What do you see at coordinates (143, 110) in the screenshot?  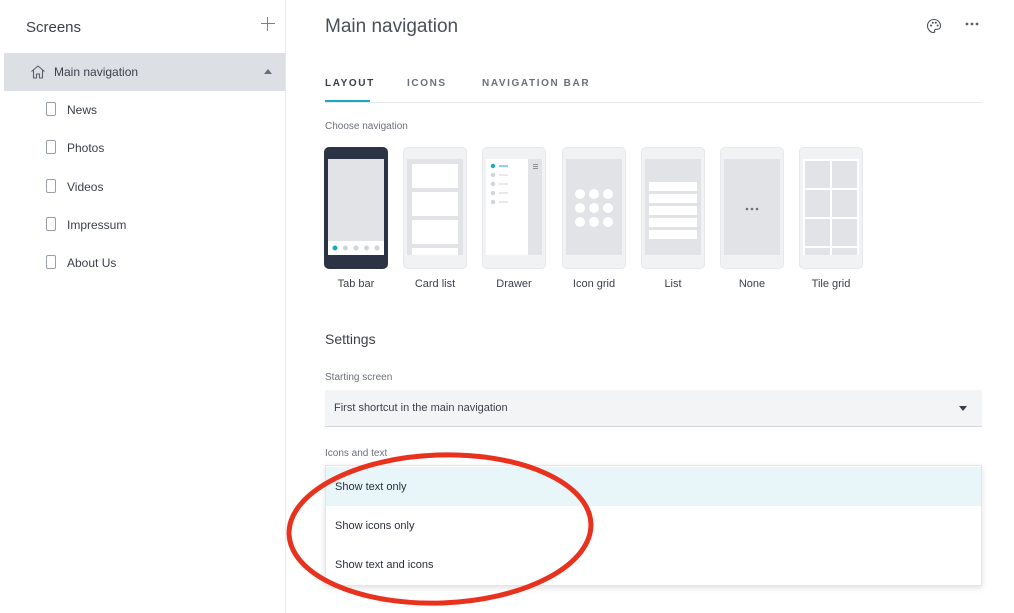 I see `sidebar-item-news: News` at bounding box center [143, 110].